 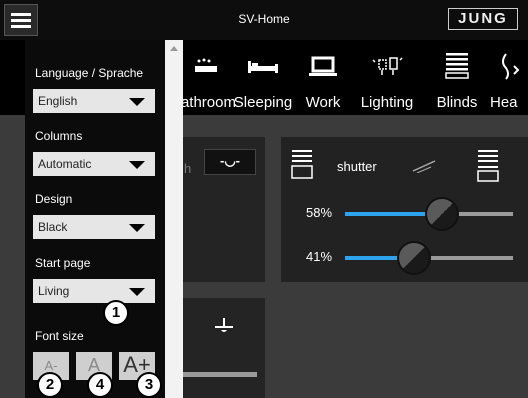 I want to click on fontsize-label: Font size, so click(x=59, y=336).